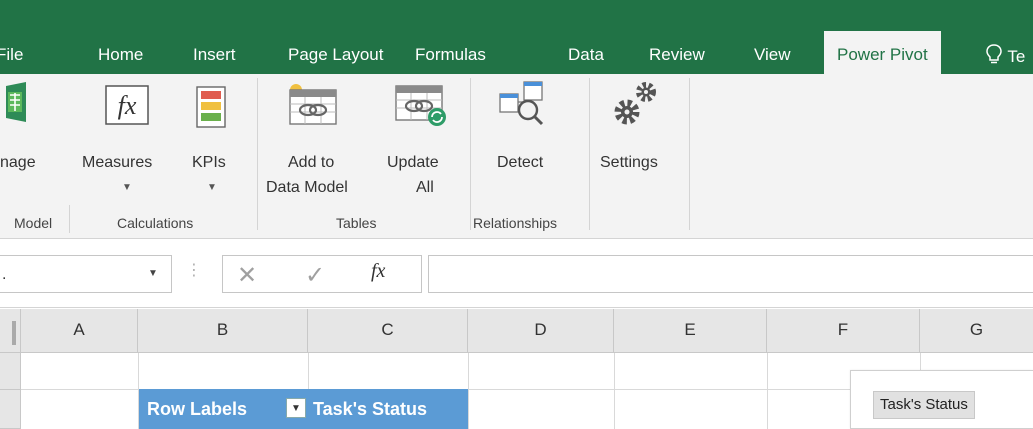  Describe the element at coordinates (423, 137) in the screenshot. I see `update-all-button: Update All` at that location.